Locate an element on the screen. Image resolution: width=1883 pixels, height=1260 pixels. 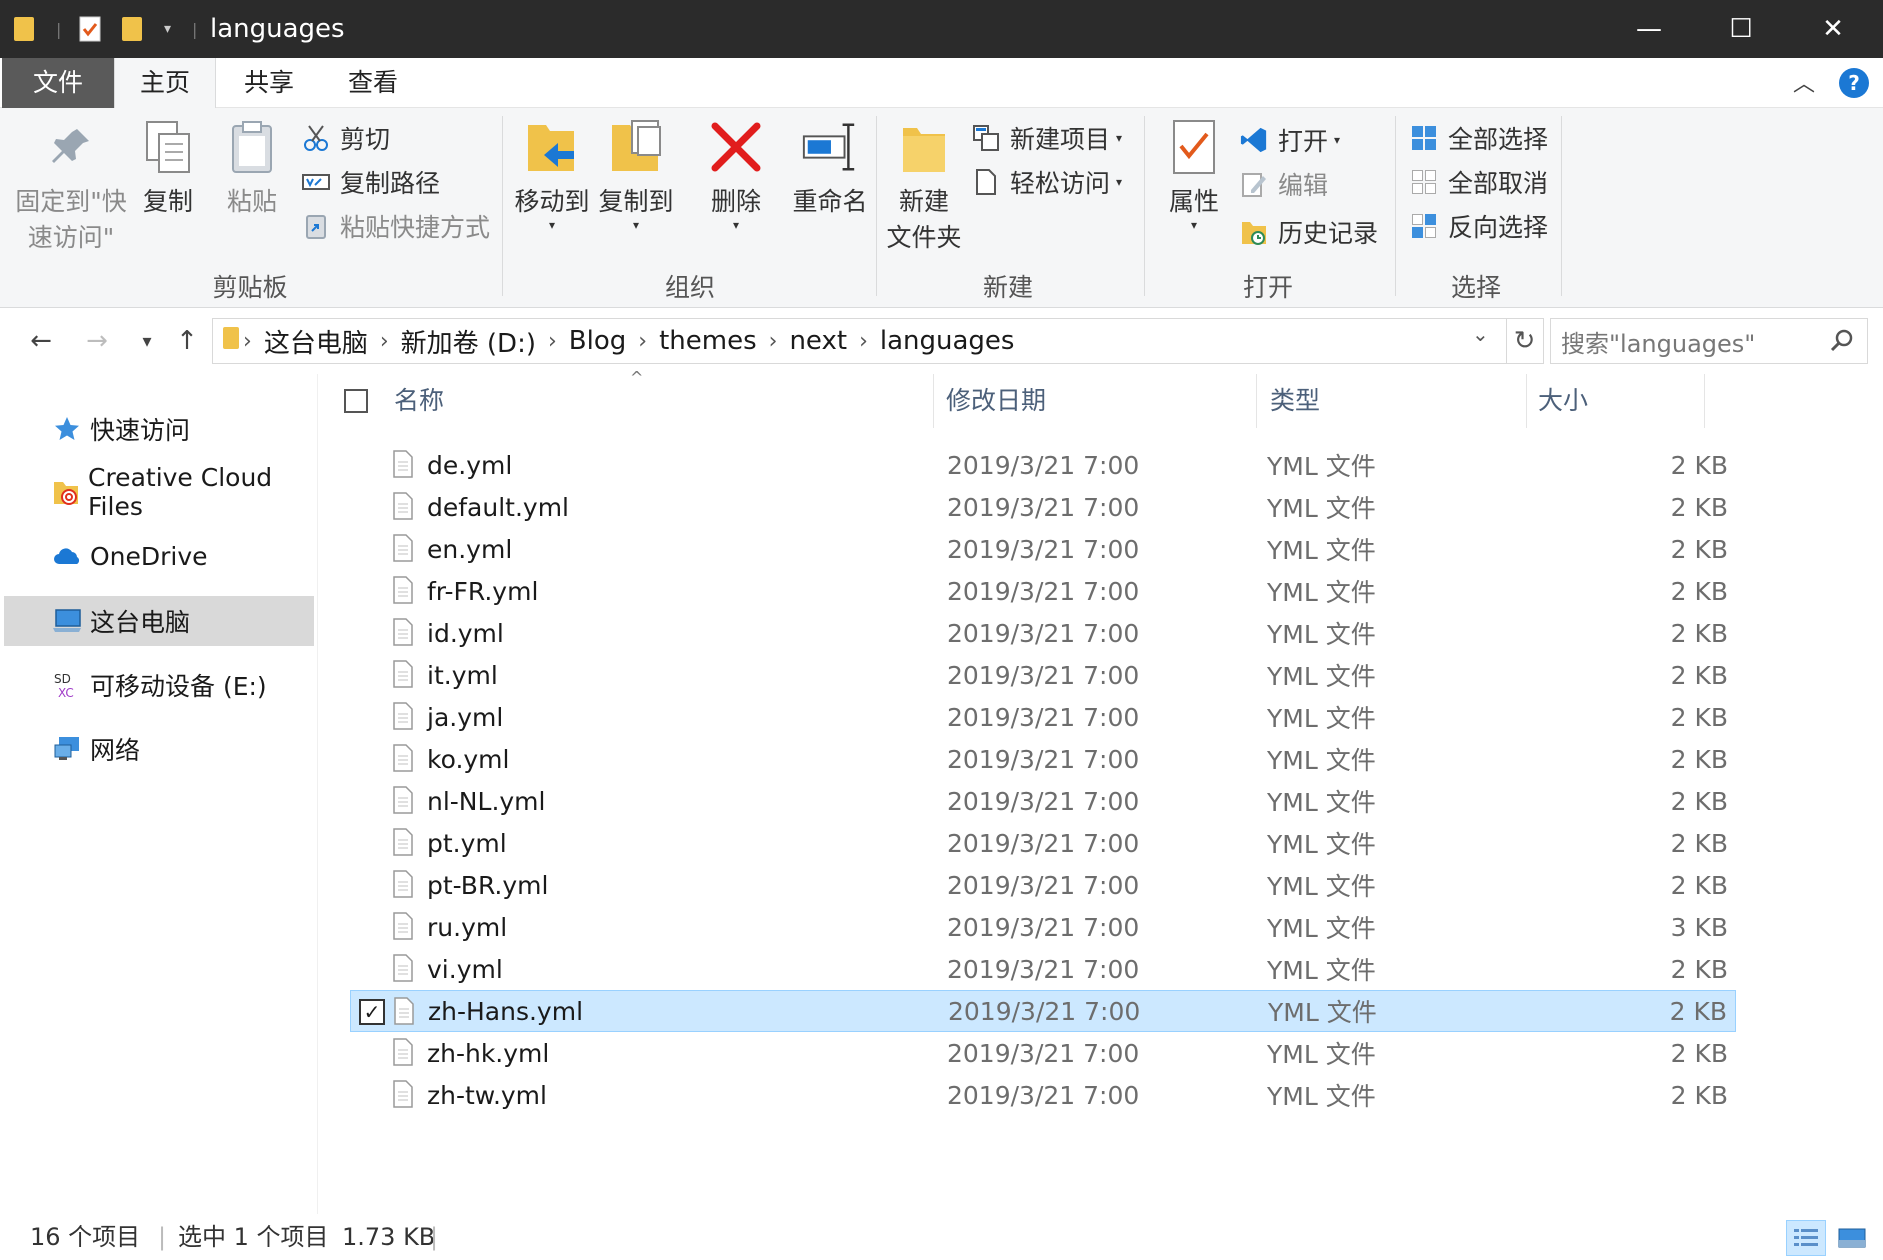
edit-button: 编辑 is located at coordinates (1284, 184).